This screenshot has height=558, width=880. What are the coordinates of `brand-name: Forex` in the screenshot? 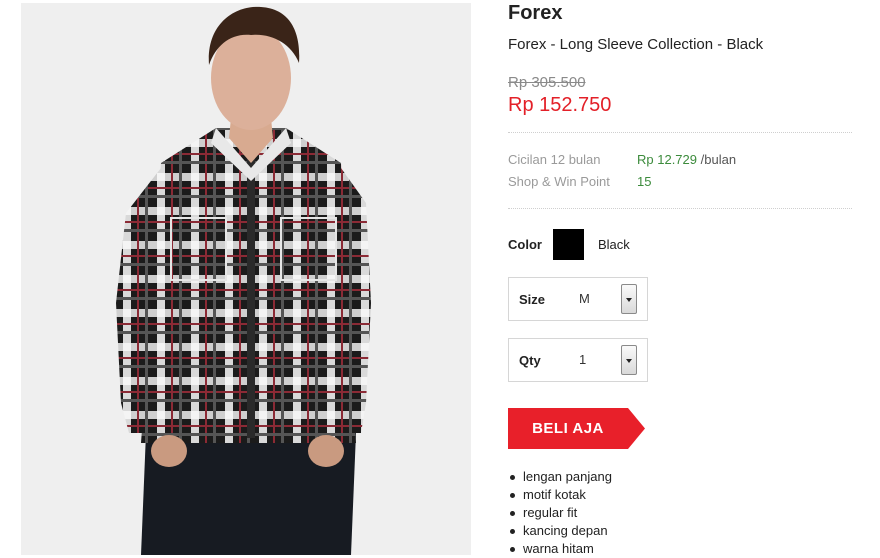 It's located at (535, 13).